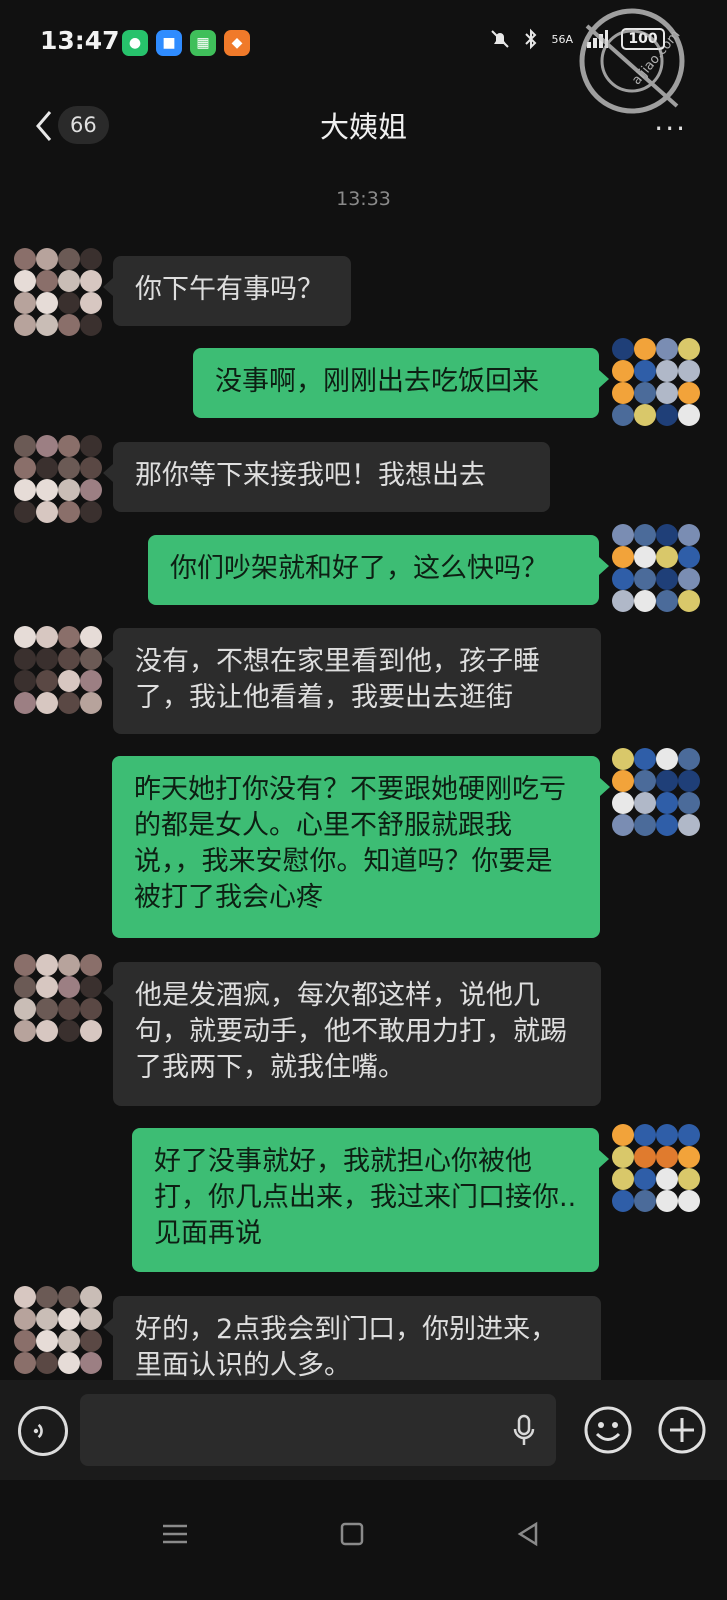 This screenshot has width=727, height=1600. What do you see at coordinates (203, 43) in the screenshot?
I see `app-icon: ▦` at bounding box center [203, 43].